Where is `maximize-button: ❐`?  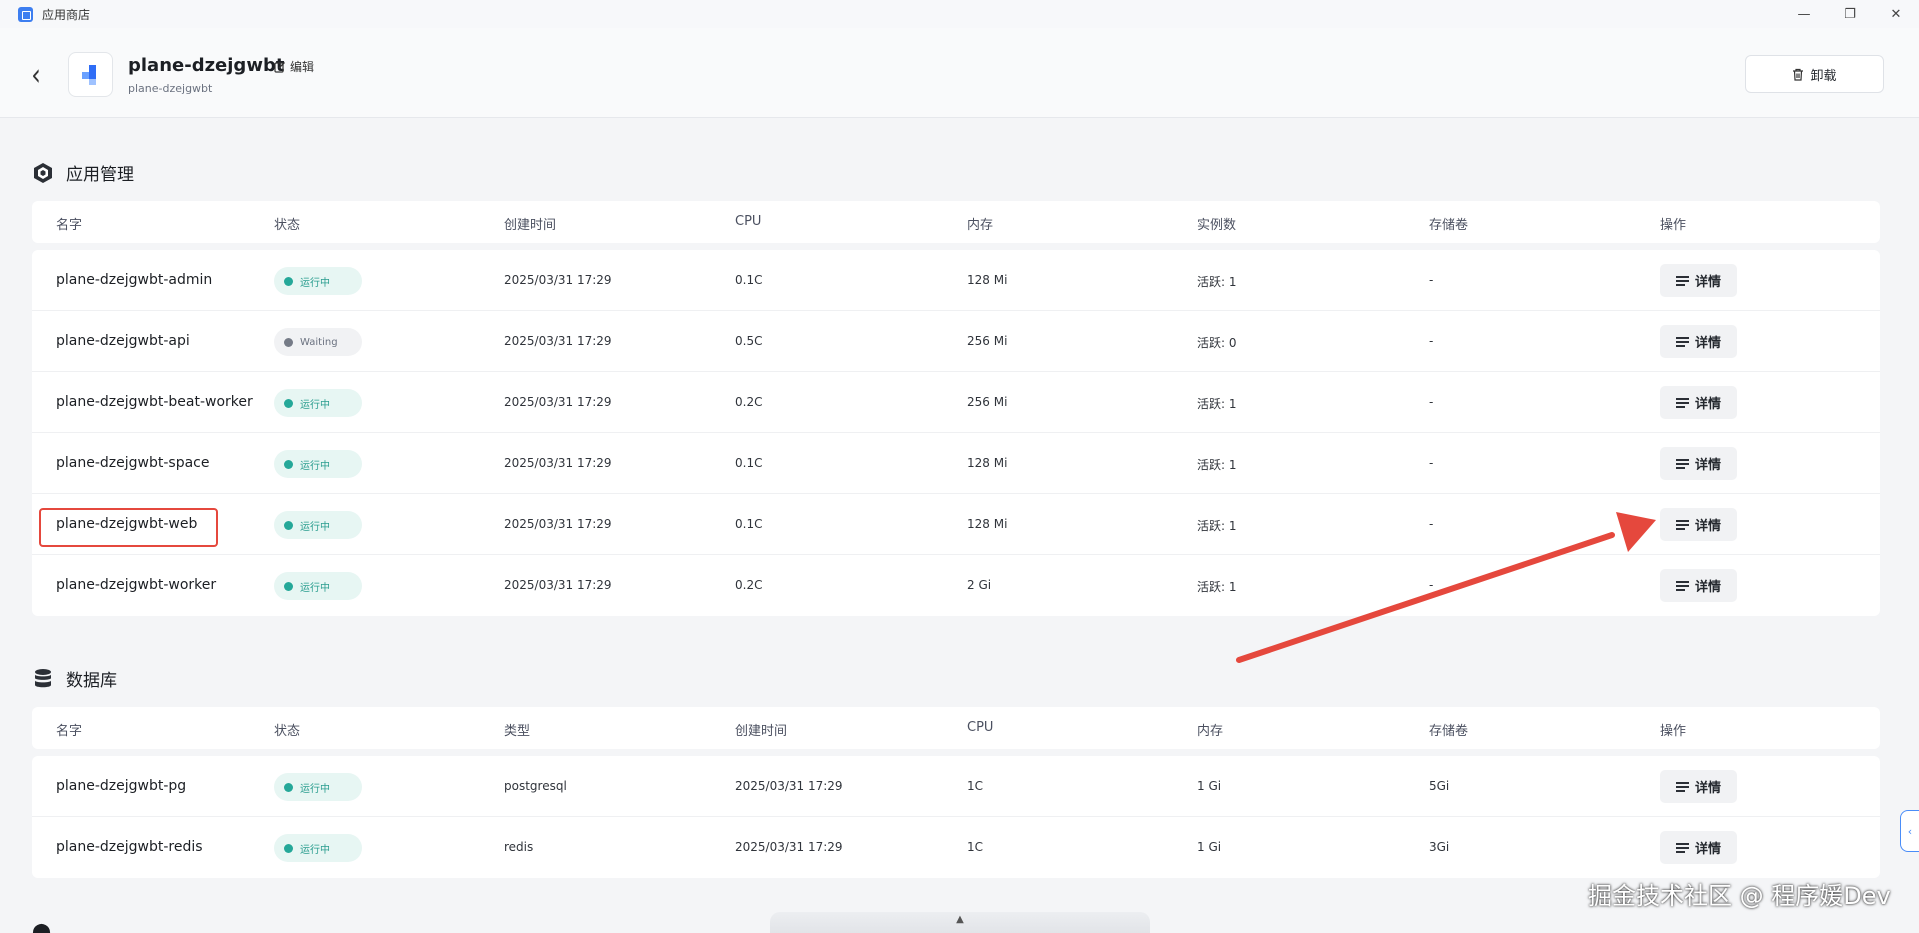 maximize-button: ❐ is located at coordinates (1850, 14).